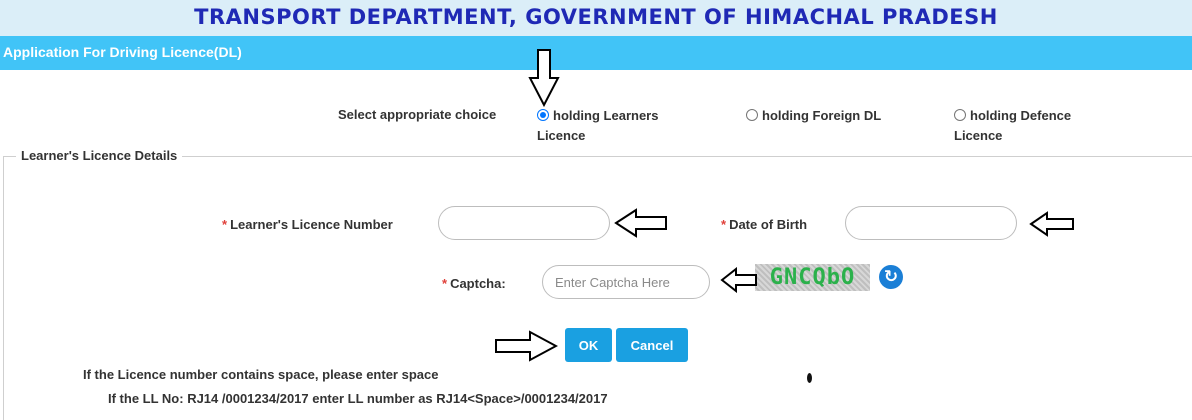 Image resolution: width=1192 pixels, height=420 pixels. I want to click on choice-label: Select appropriate choice, so click(417, 114).